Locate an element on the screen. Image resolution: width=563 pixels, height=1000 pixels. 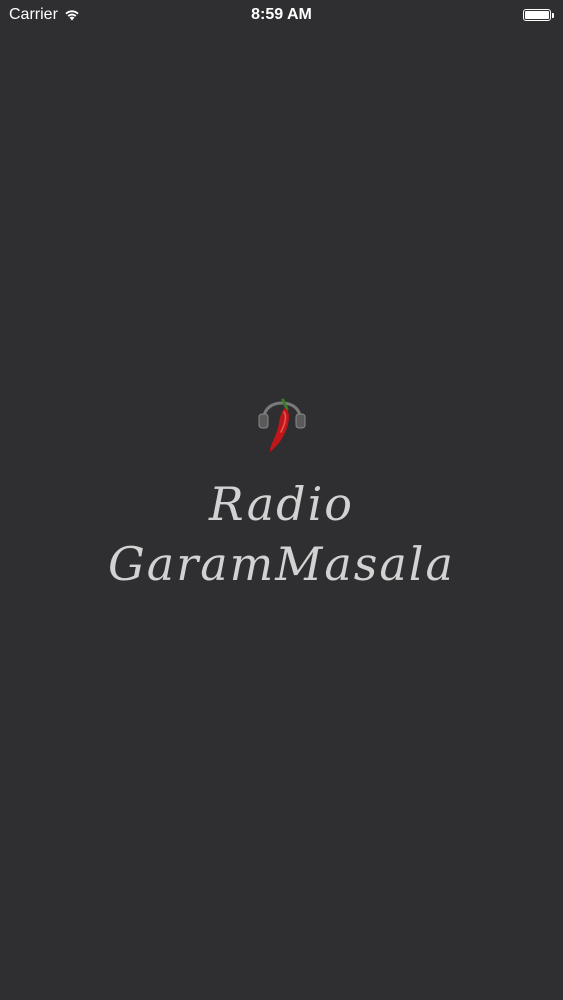
battery-icon is located at coordinates (537, 15).